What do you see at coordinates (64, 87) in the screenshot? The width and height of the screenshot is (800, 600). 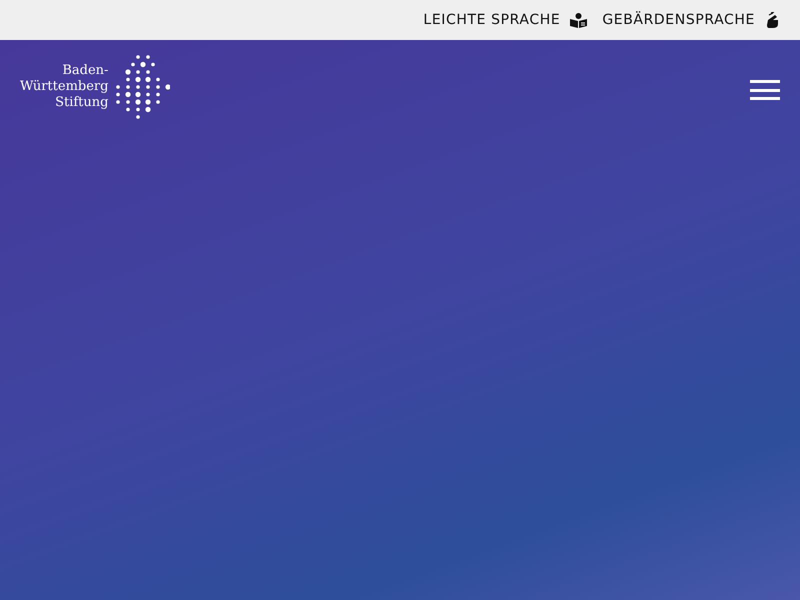 I see `logo-text: Baden- Württemberg Stiftung` at bounding box center [64, 87].